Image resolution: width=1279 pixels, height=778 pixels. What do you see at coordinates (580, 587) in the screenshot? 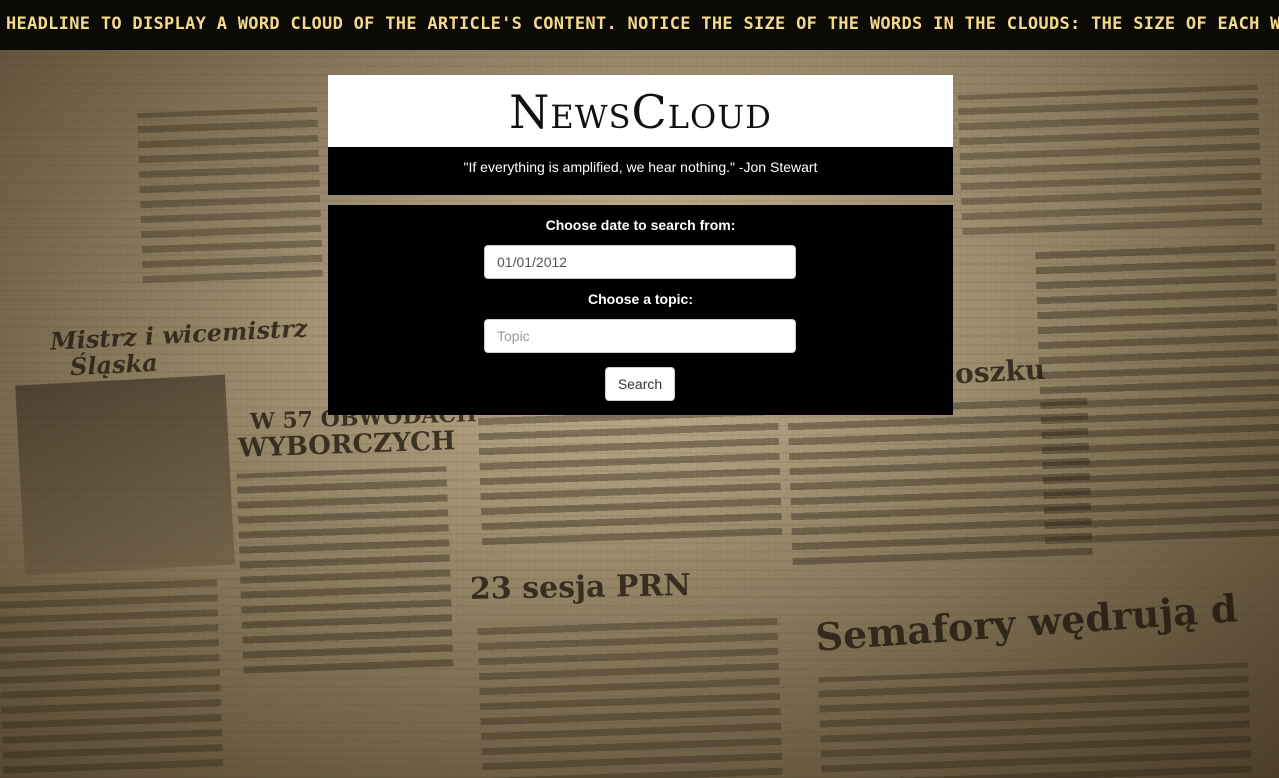
I see `bg-headline-sesja: 23 sesja PRN` at bounding box center [580, 587].